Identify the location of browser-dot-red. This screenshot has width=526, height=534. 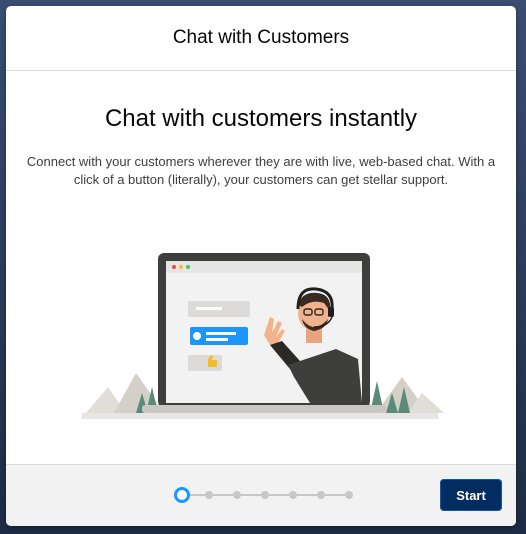
(174, 267).